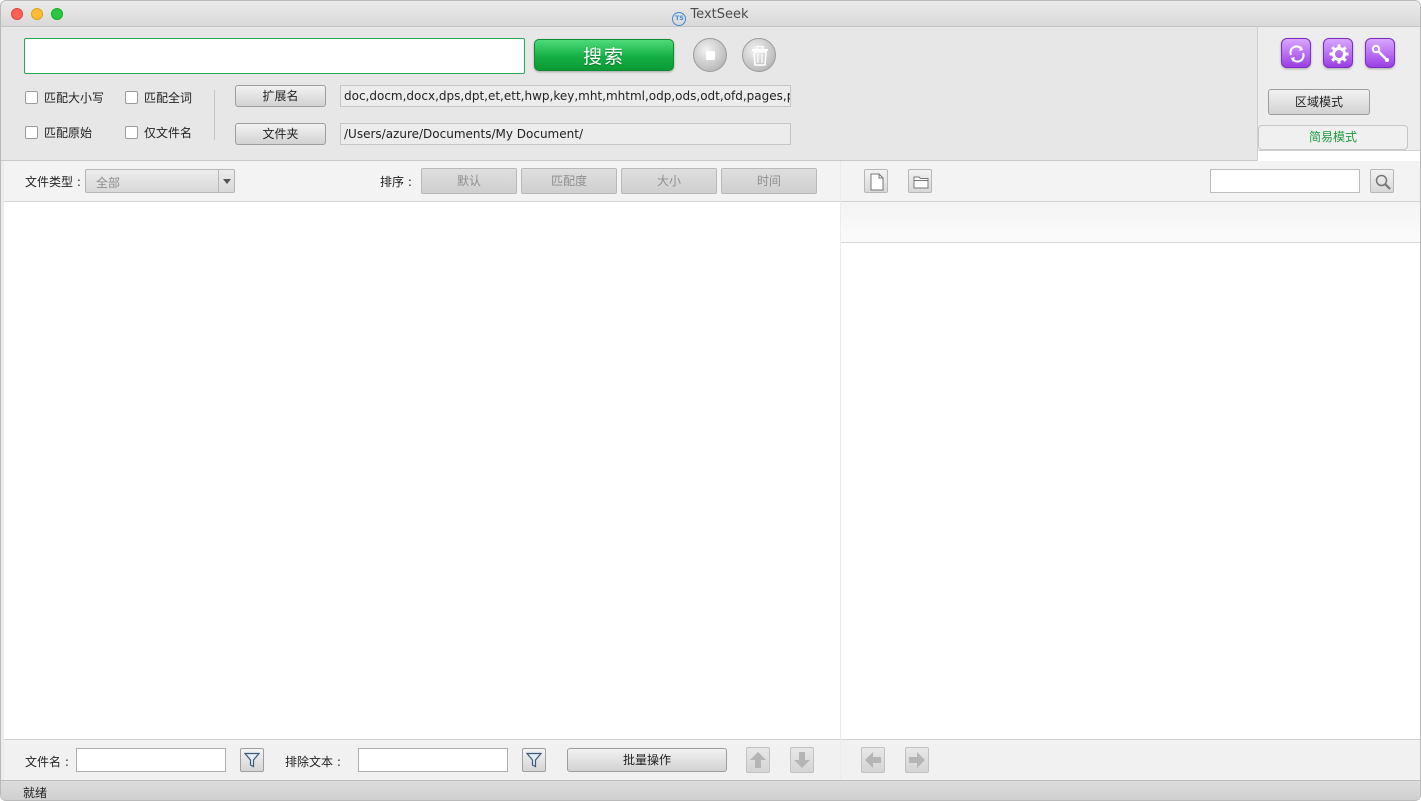 This screenshot has width=1421, height=801. I want to click on next-match-button, so click(917, 760).